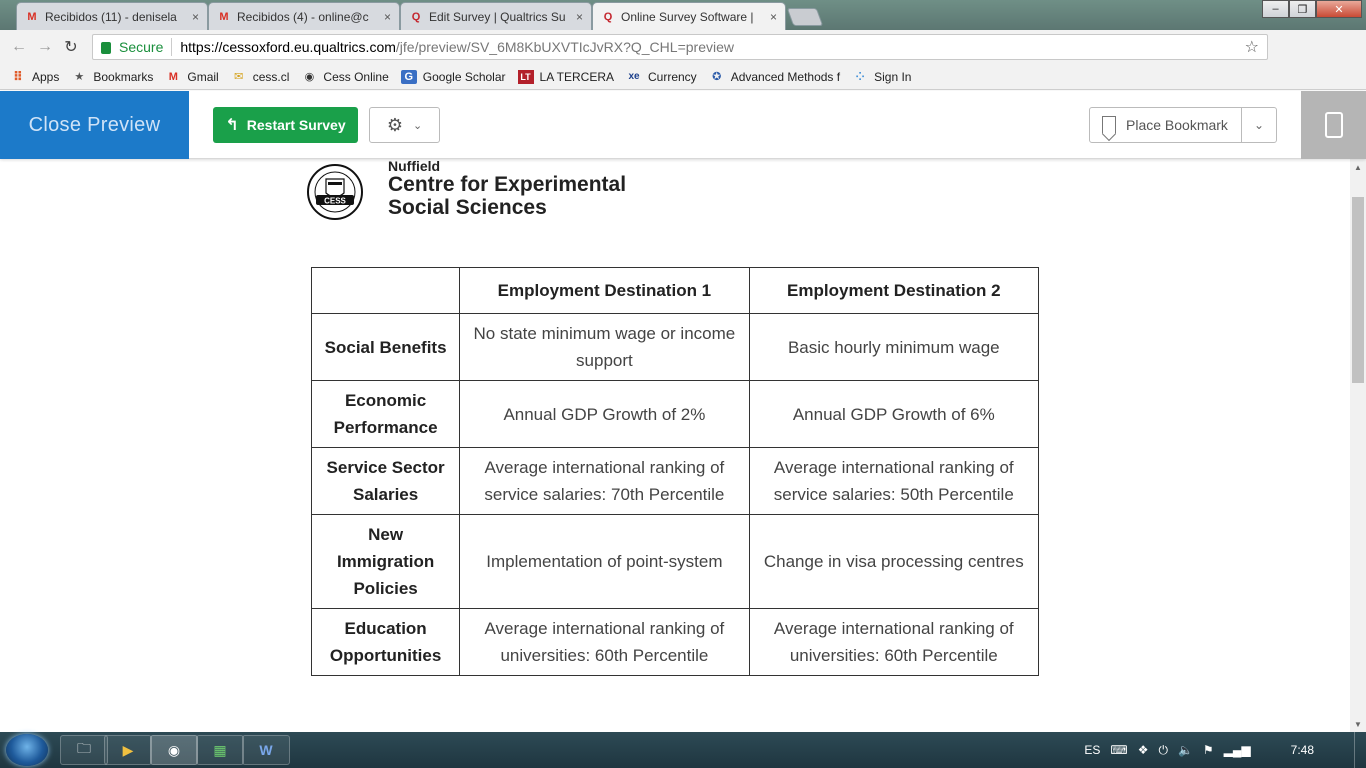 This screenshot has height=768, width=1366. Describe the element at coordinates (239, 77) in the screenshot. I see `envelope-icon: ✉` at that location.